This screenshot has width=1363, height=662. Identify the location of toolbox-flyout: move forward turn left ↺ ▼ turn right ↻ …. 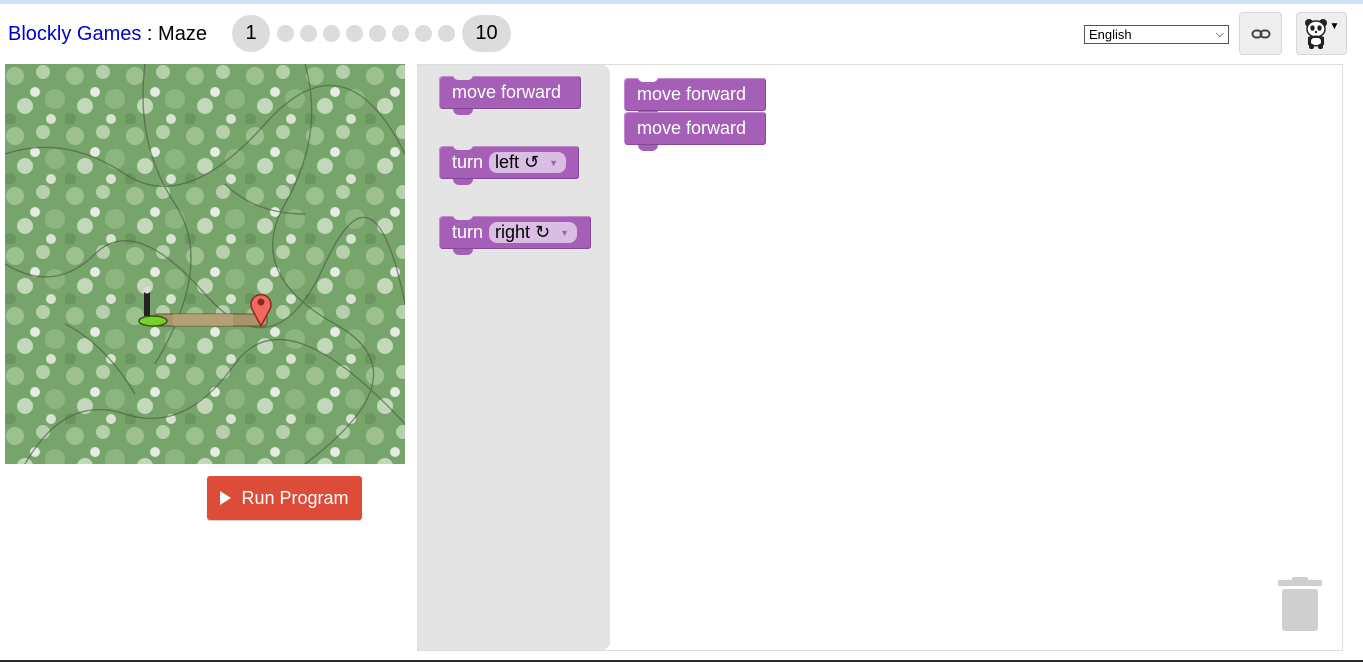
(514, 357).